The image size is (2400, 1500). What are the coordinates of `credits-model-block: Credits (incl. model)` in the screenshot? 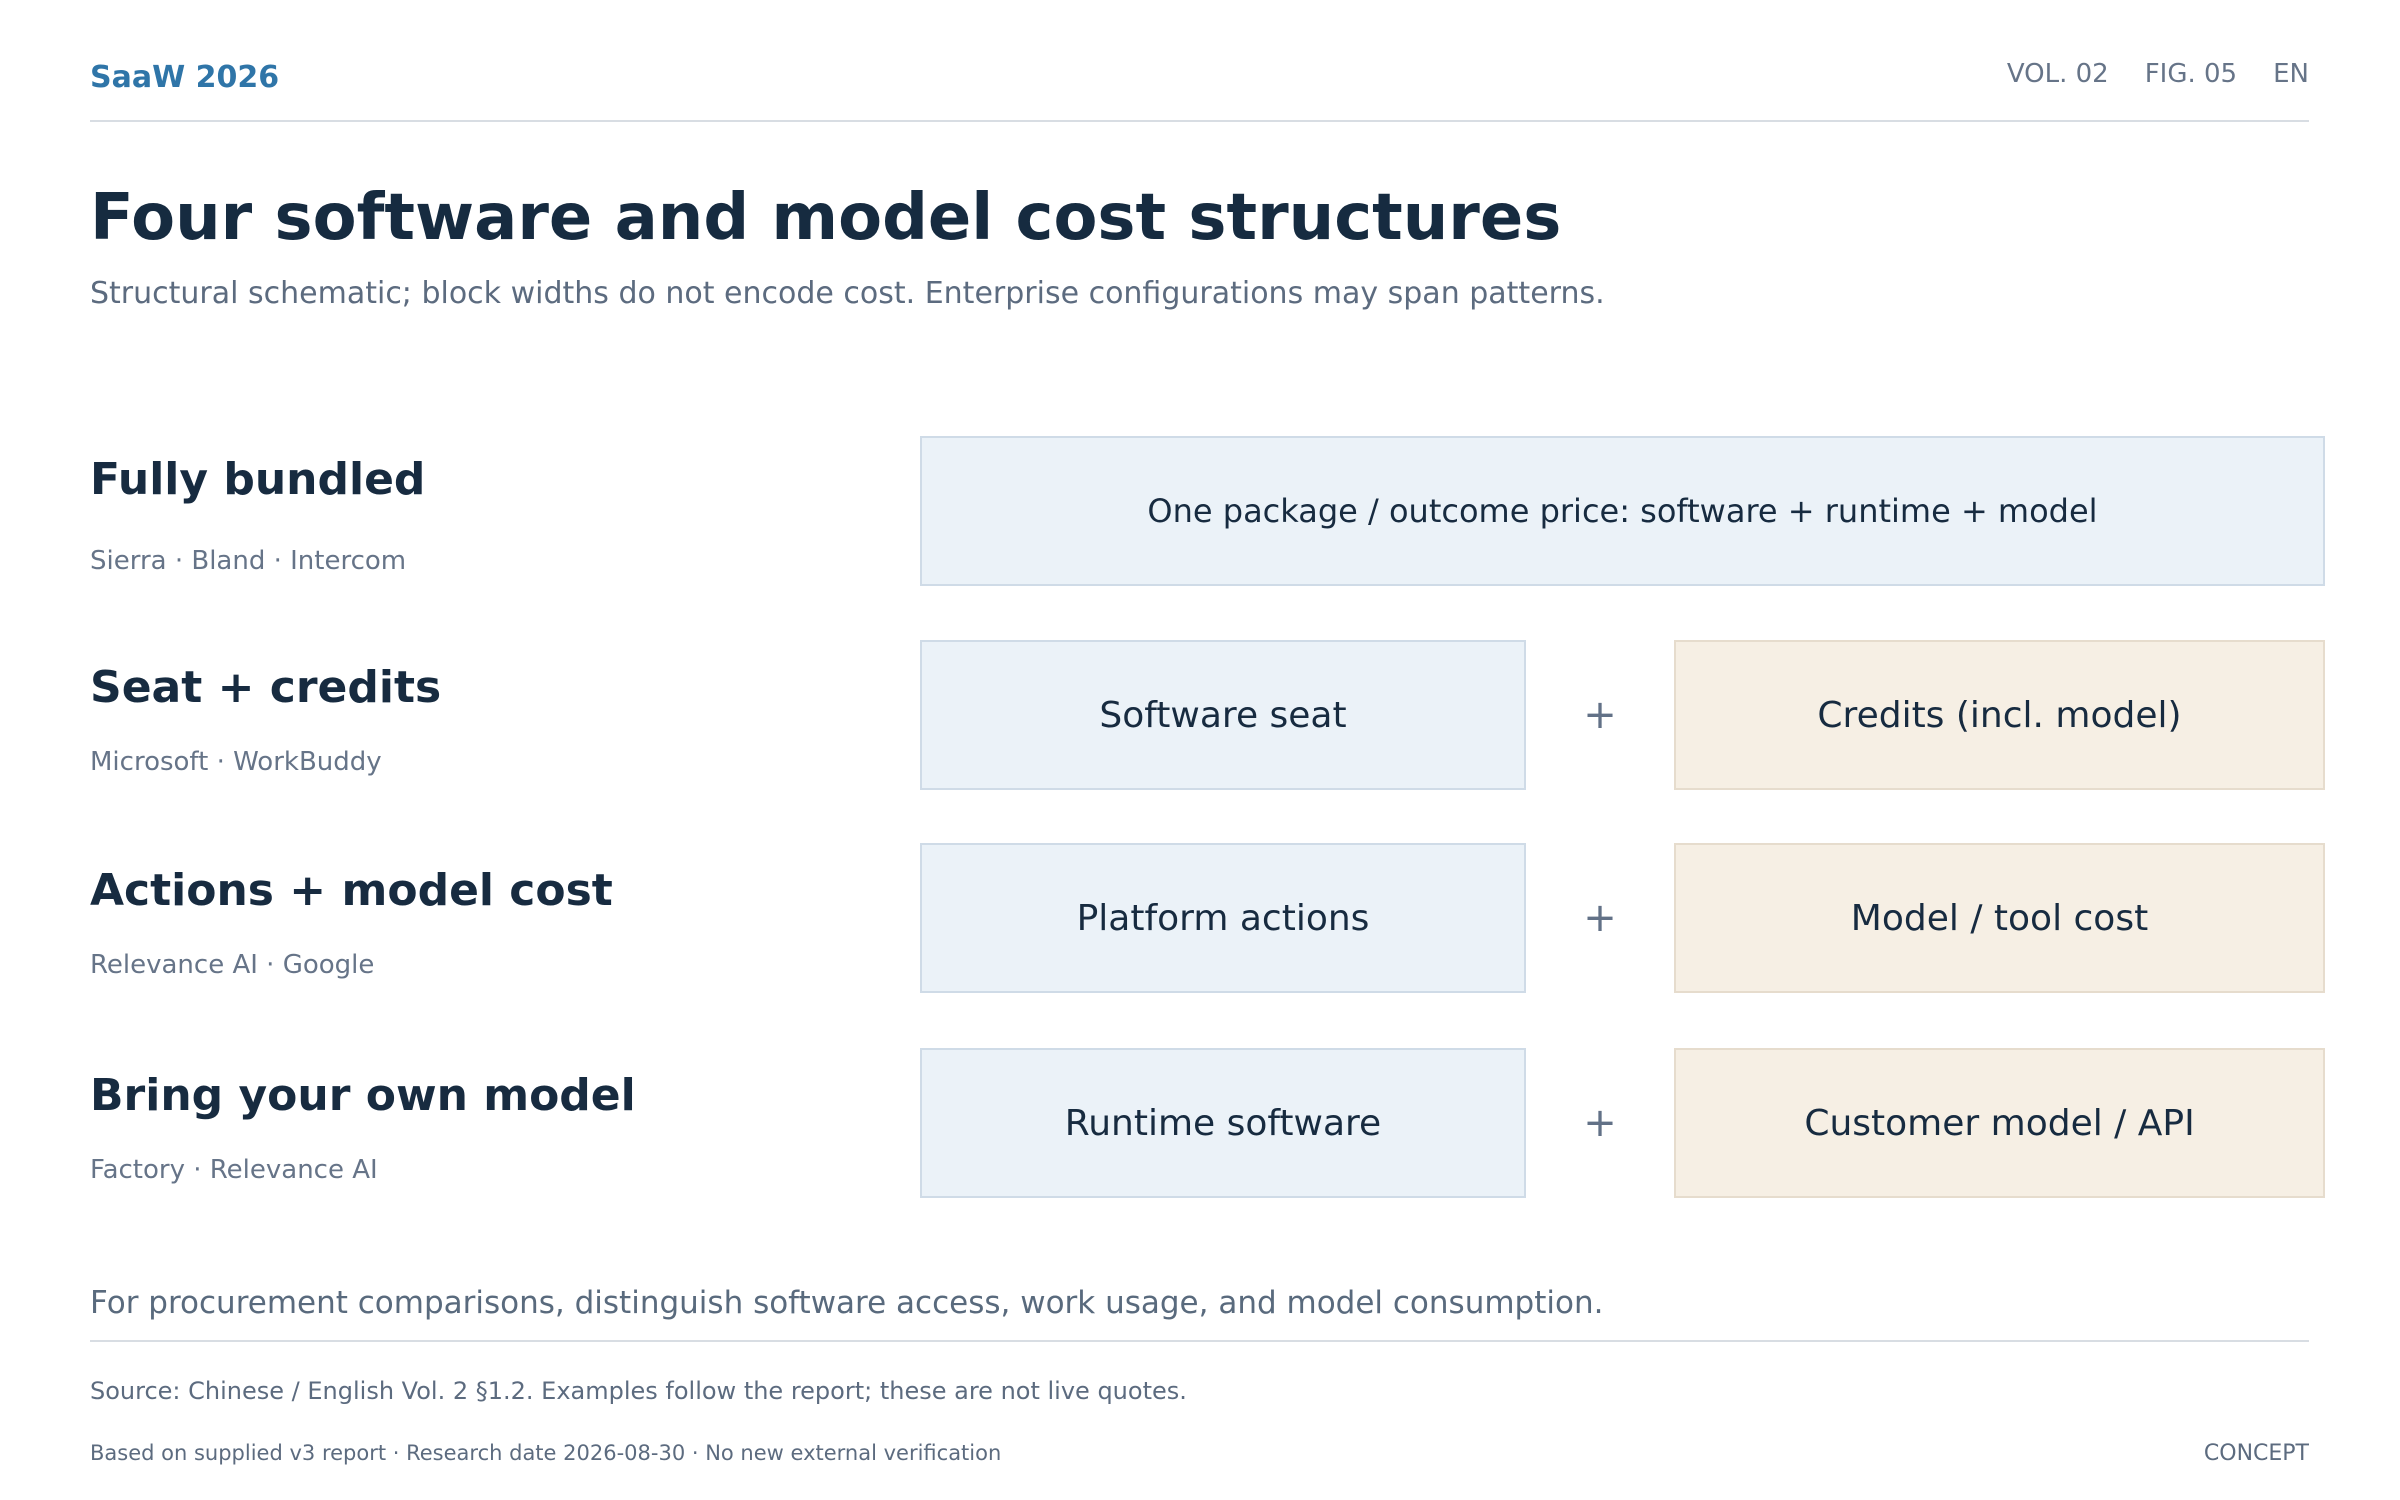 It's located at (1999, 715).